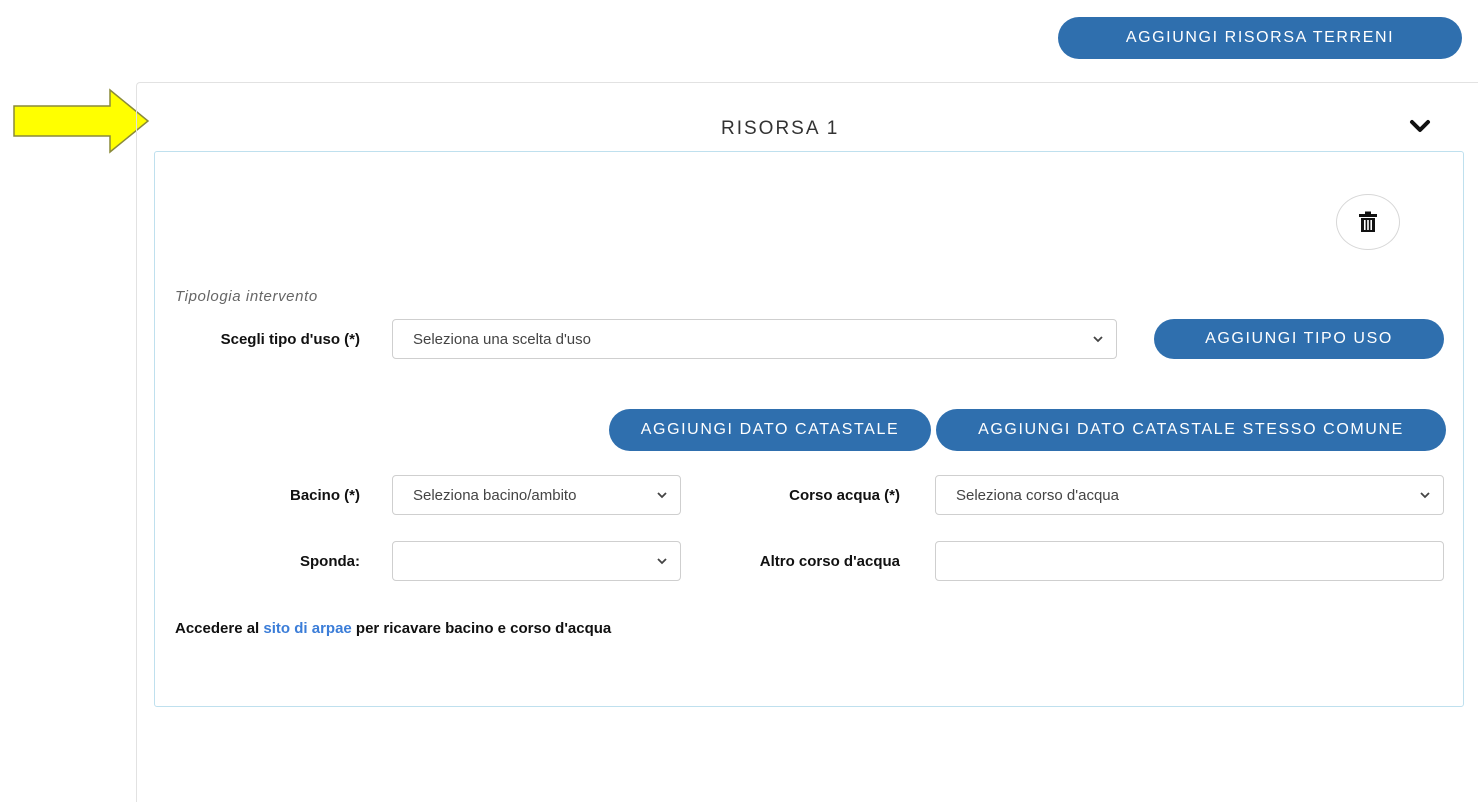  I want to click on corso-acqua-label: Corso acqua (*), so click(844, 495).